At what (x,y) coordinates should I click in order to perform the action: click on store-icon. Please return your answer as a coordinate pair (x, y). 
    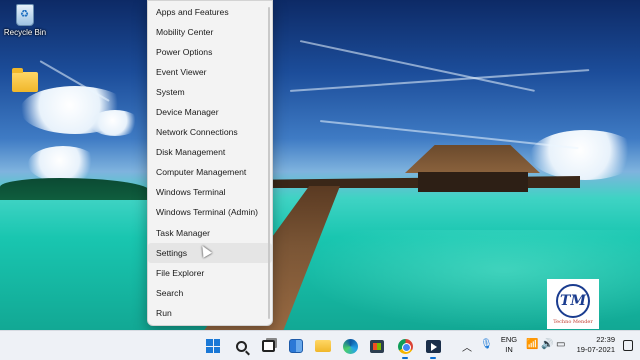
    Looking at the image, I should click on (377, 346).